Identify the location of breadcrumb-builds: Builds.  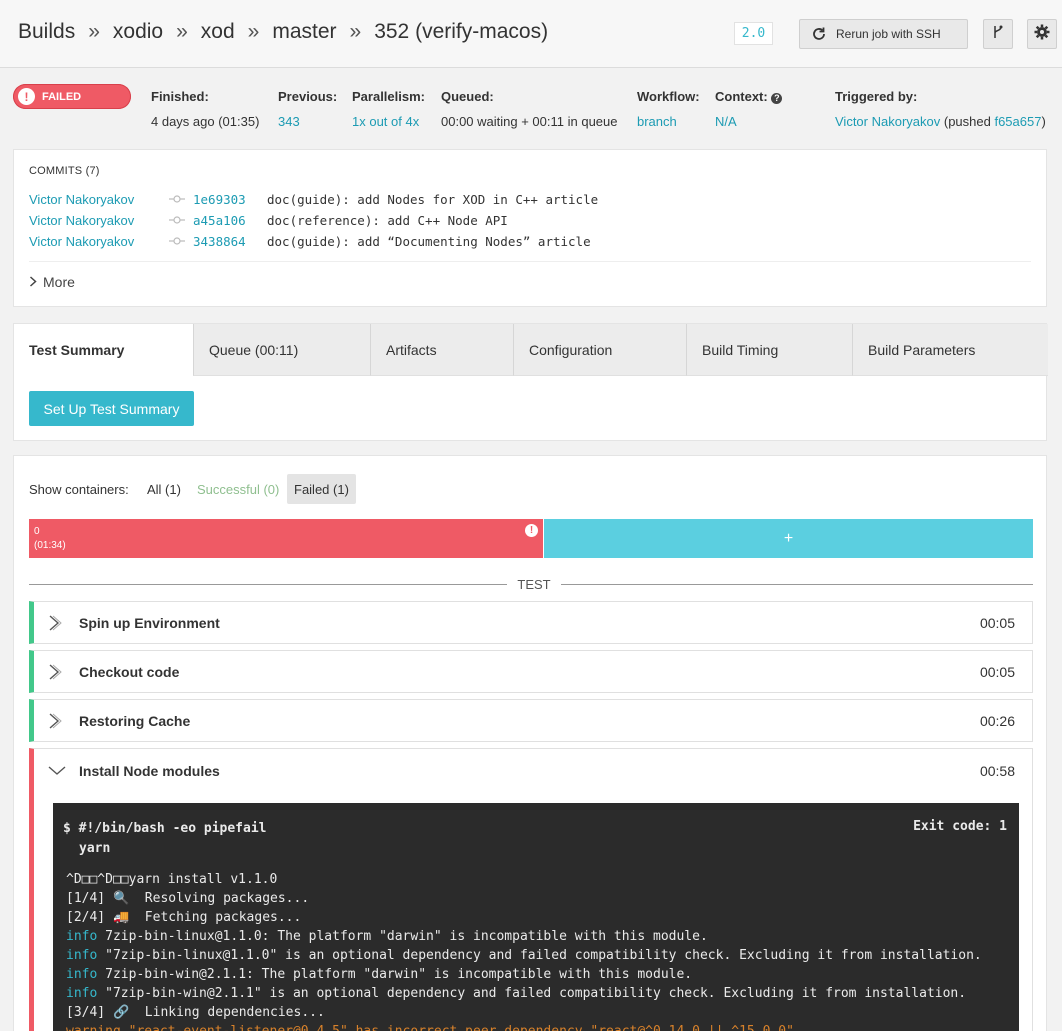
(46, 31).